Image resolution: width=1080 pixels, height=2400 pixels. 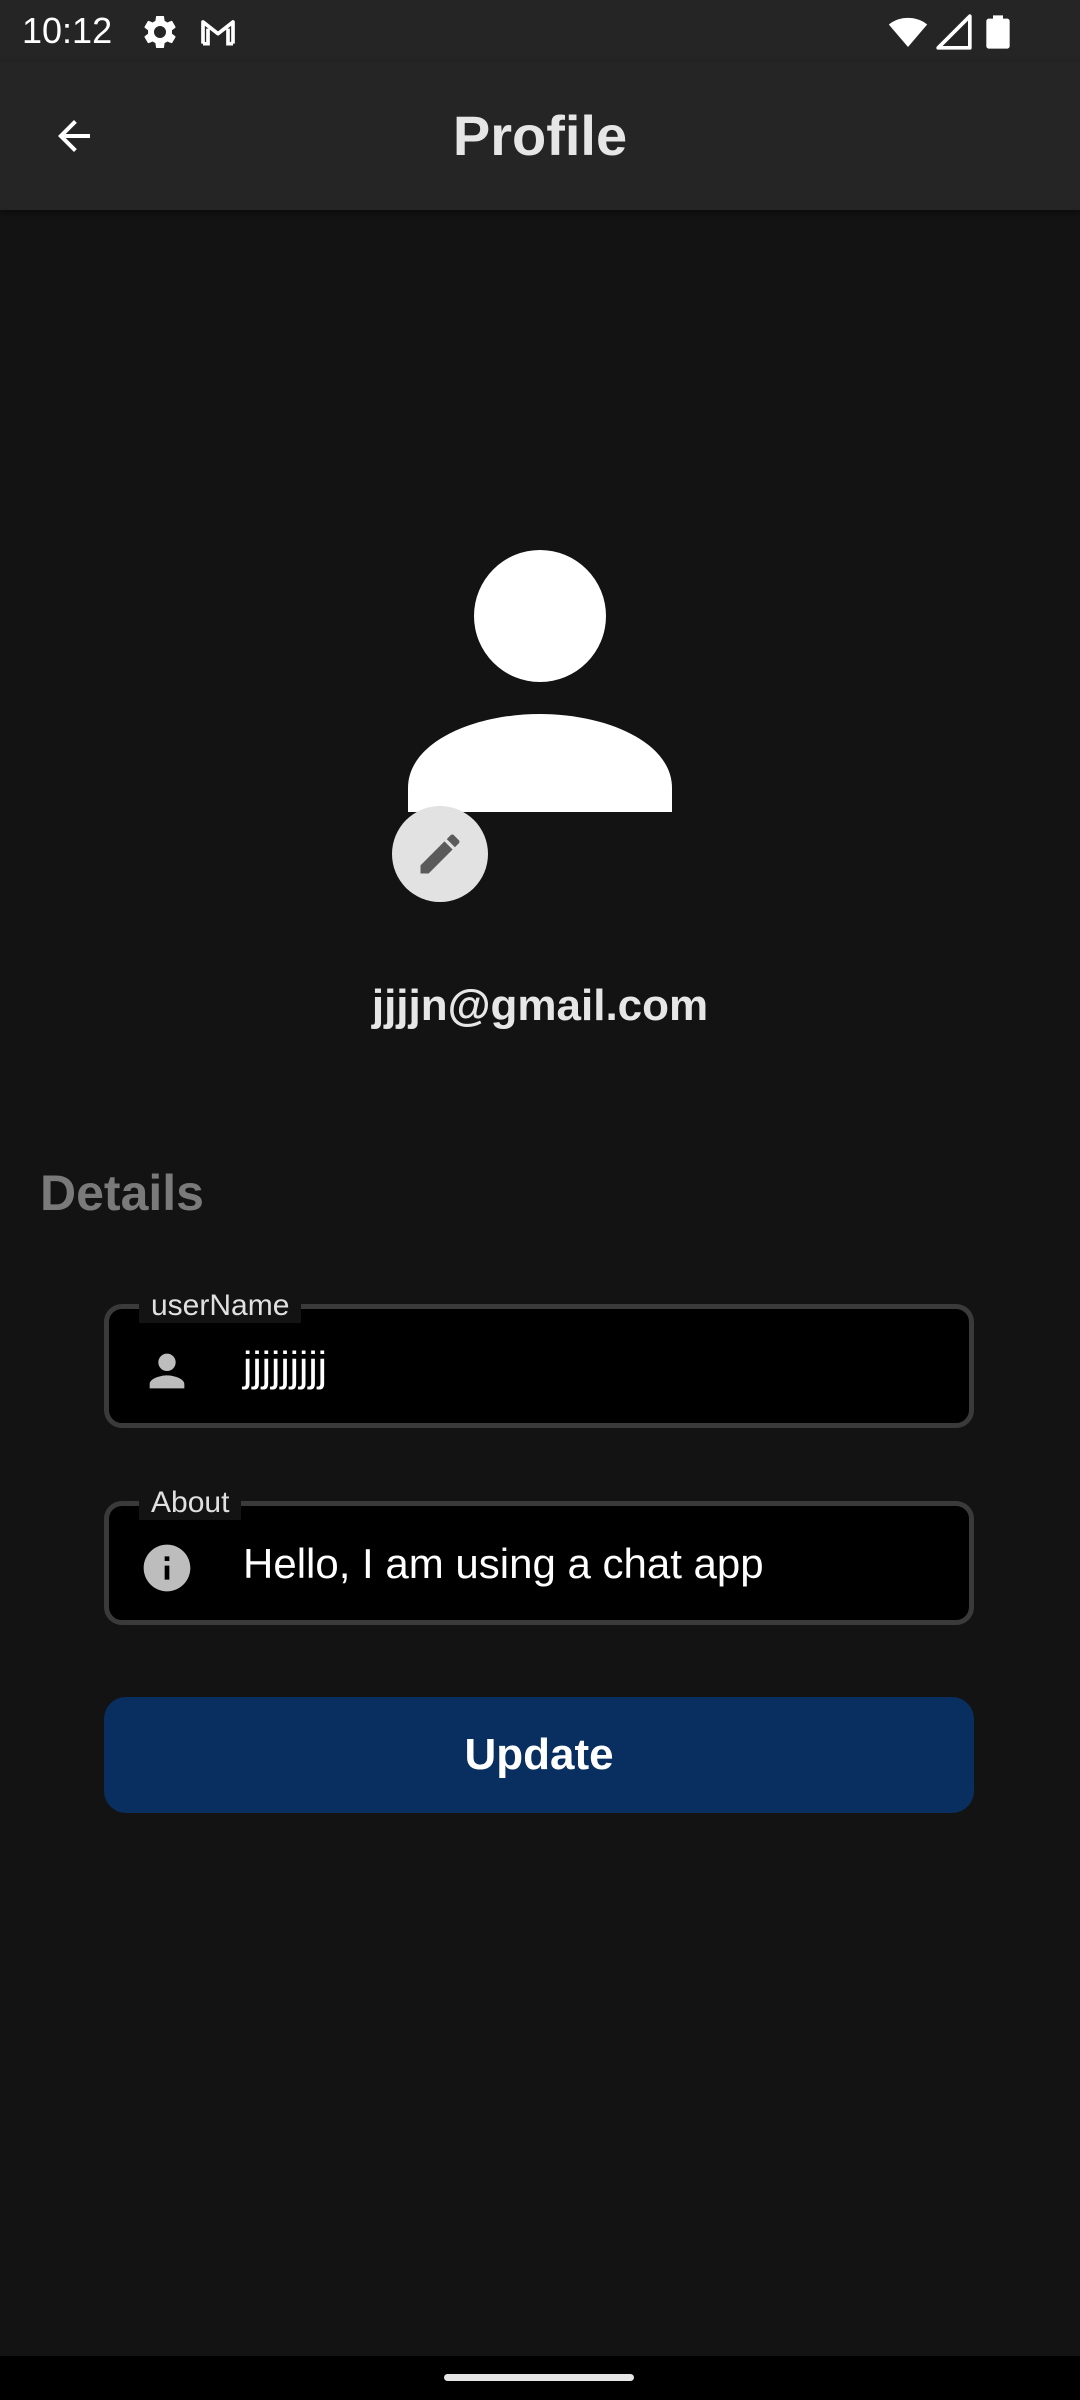 I want to click on wifi-icon, so click(x=908, y=32).